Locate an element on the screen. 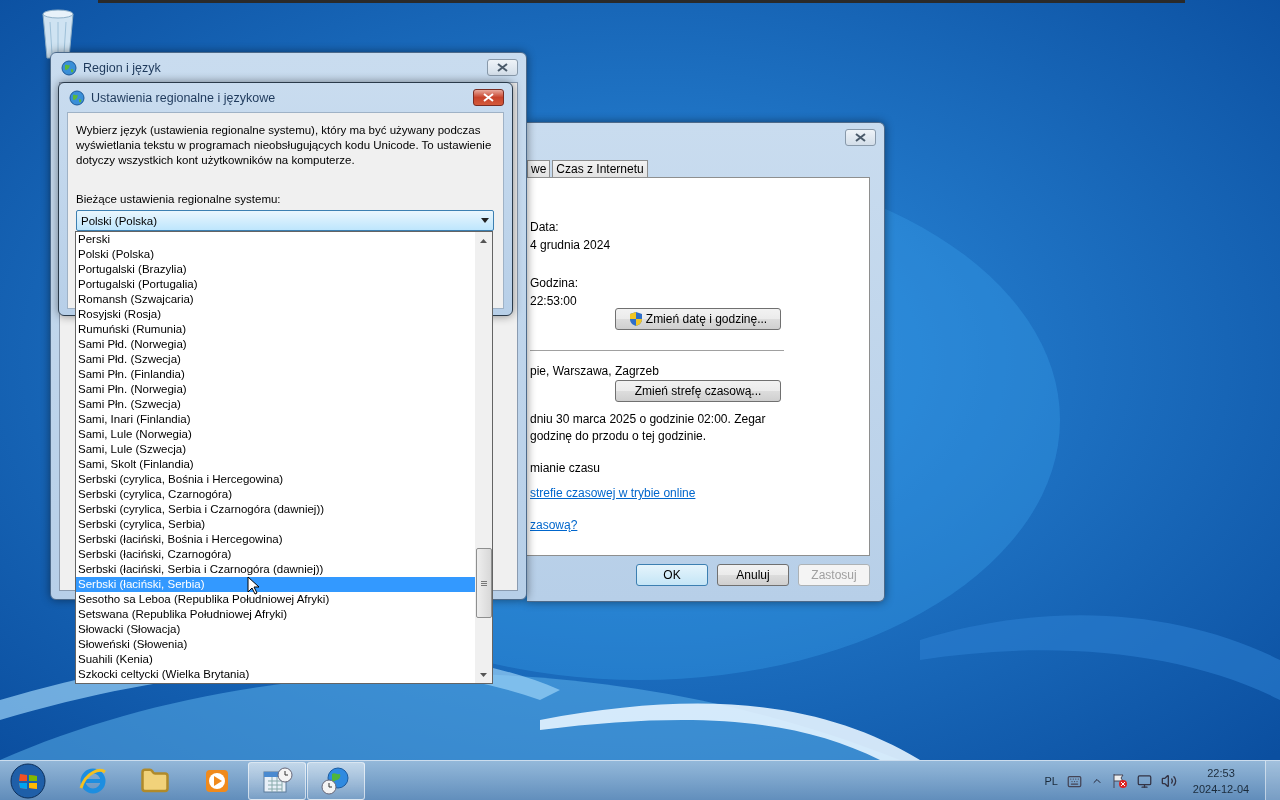  list-option: Sami Płd. (Szwecja) is located at coordinates (275, 359).